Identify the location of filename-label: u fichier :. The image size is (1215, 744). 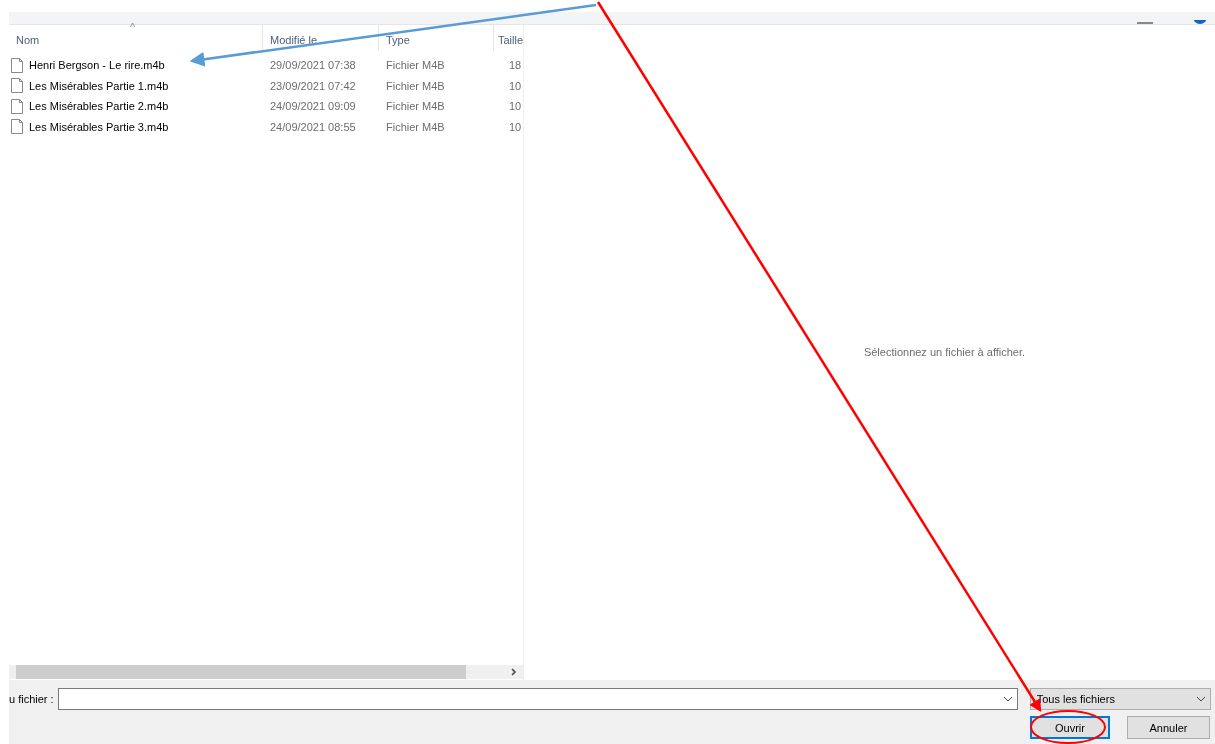
(31, 699).